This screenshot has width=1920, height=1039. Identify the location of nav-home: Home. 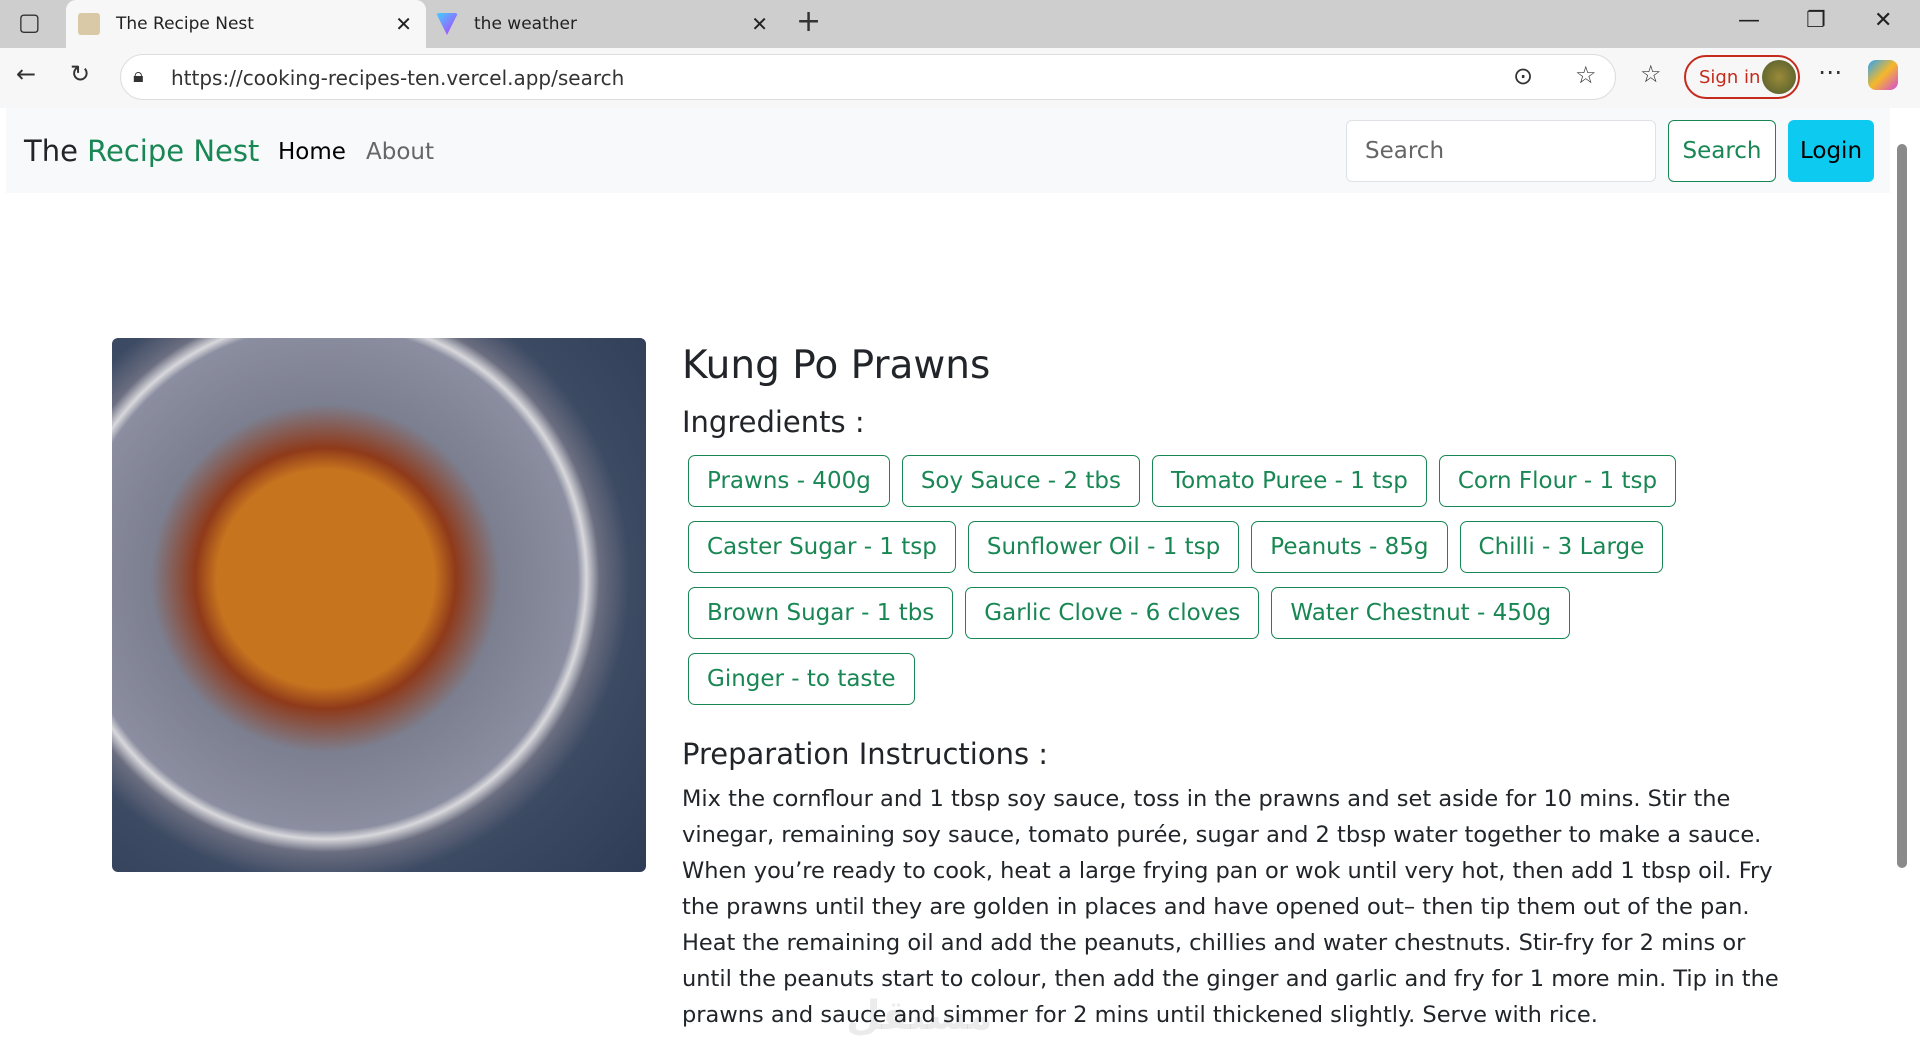
(312, 152).